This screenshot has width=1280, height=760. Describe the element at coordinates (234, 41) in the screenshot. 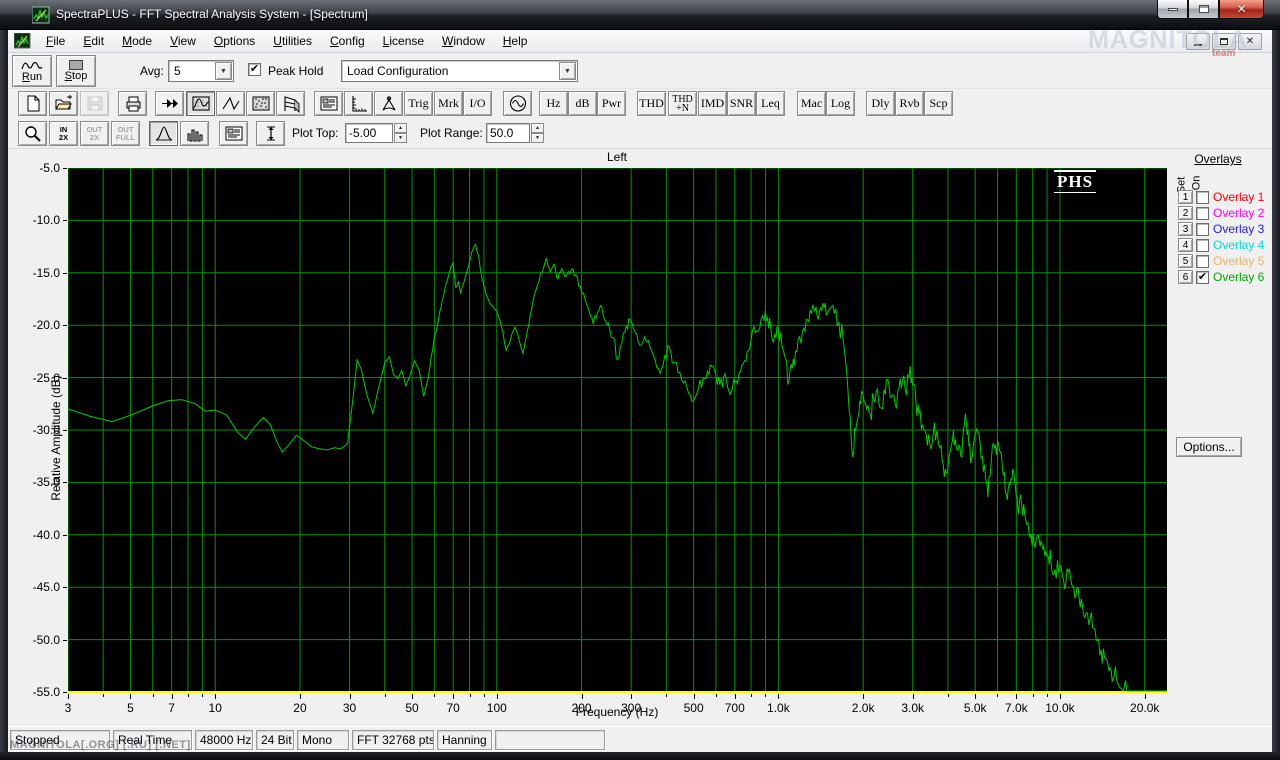

I see `menu-item-options: Options` at that location.